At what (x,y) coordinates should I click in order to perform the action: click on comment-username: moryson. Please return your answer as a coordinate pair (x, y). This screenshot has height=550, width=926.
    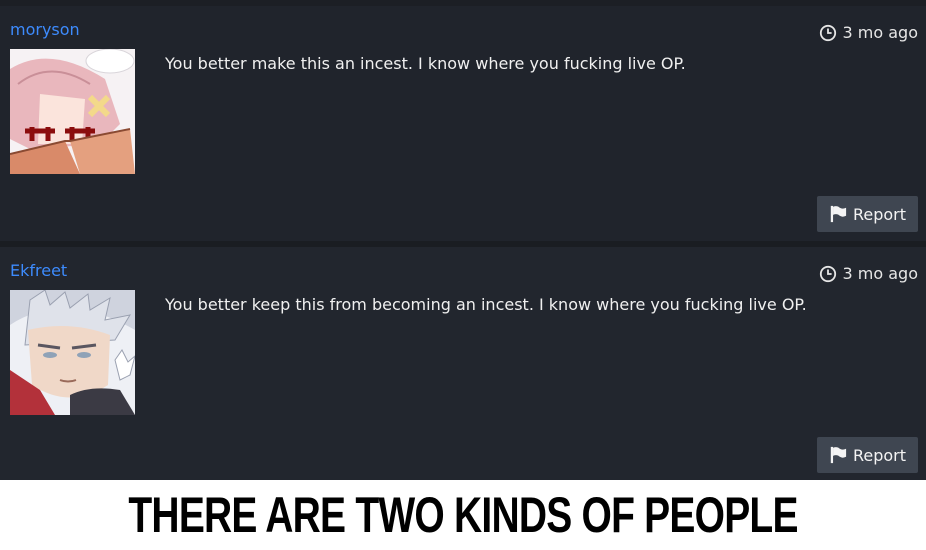
    Looking at the image, I should click on (45, 29).